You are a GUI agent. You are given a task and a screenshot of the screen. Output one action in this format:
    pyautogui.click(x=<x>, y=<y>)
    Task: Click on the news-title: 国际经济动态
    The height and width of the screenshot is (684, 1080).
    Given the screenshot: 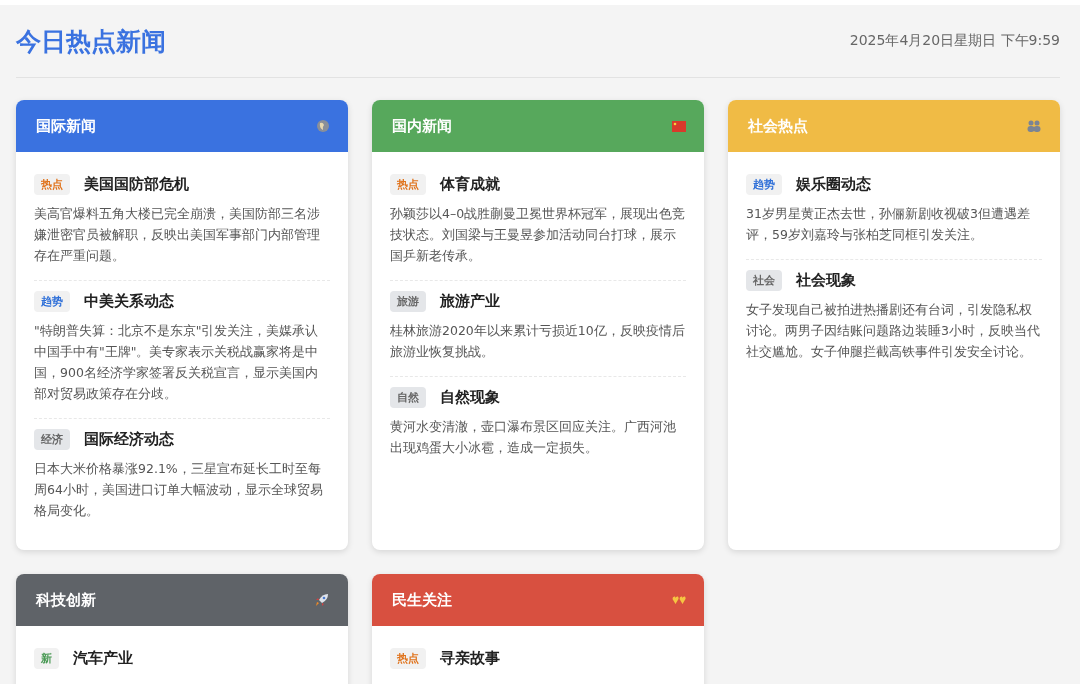 What is the action you would take?
    pyautogui.click(x=129, y=439)
    